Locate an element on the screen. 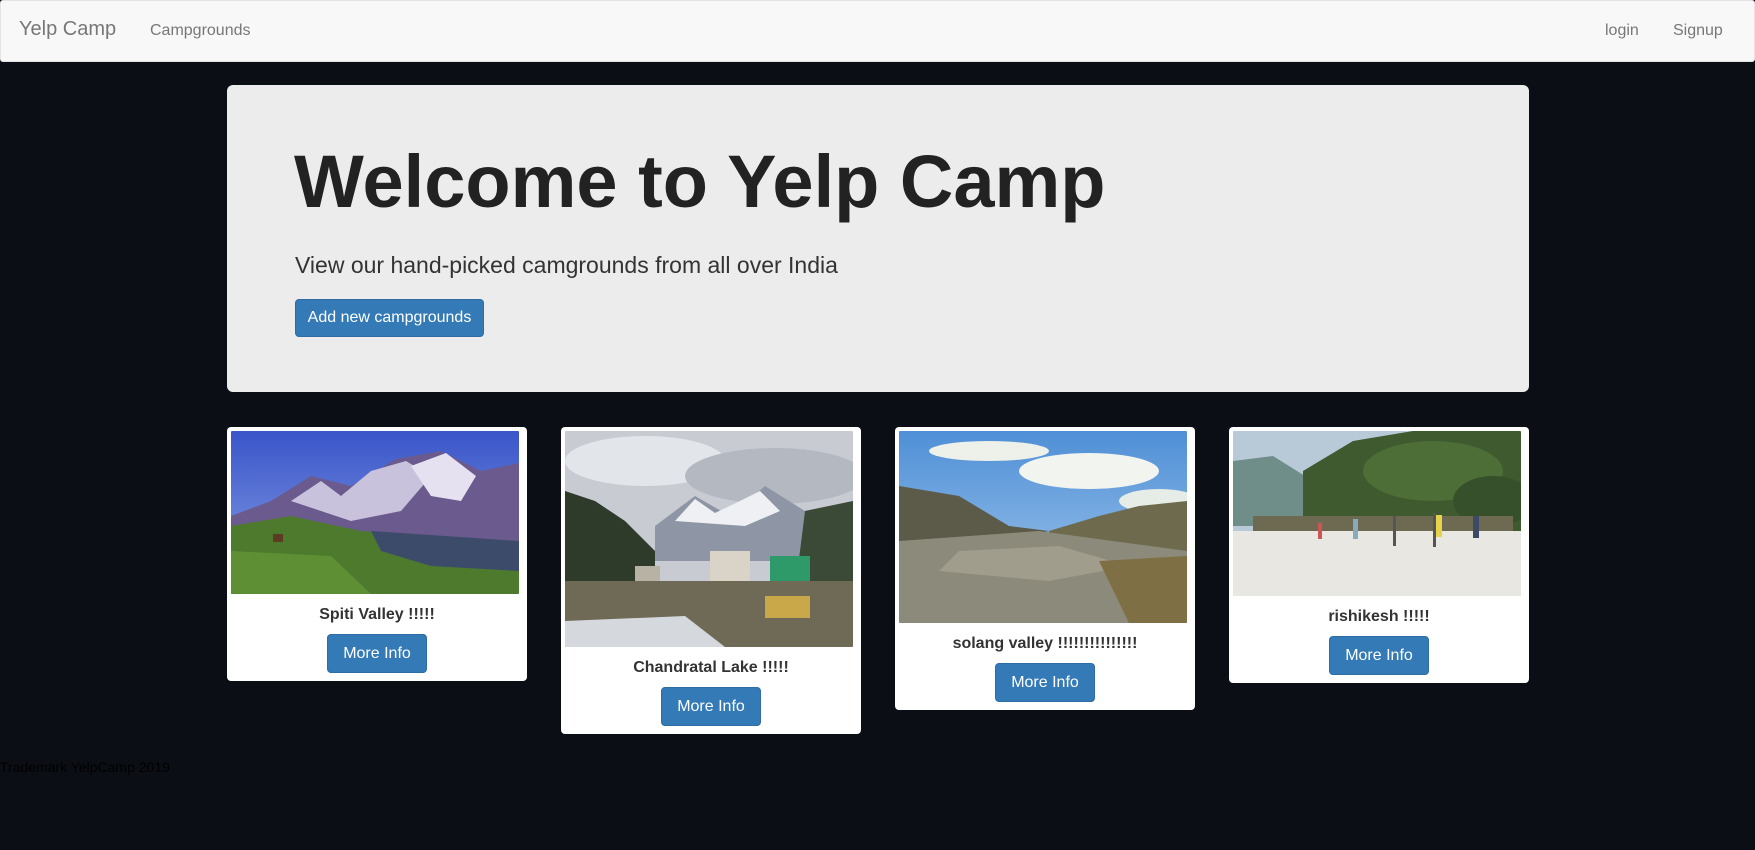 The height and width of the screenshot is (850, 1755). campground-card: solang valley !!!!!!!!!!!!!!! More Info is located at coordinates (1045, 568).